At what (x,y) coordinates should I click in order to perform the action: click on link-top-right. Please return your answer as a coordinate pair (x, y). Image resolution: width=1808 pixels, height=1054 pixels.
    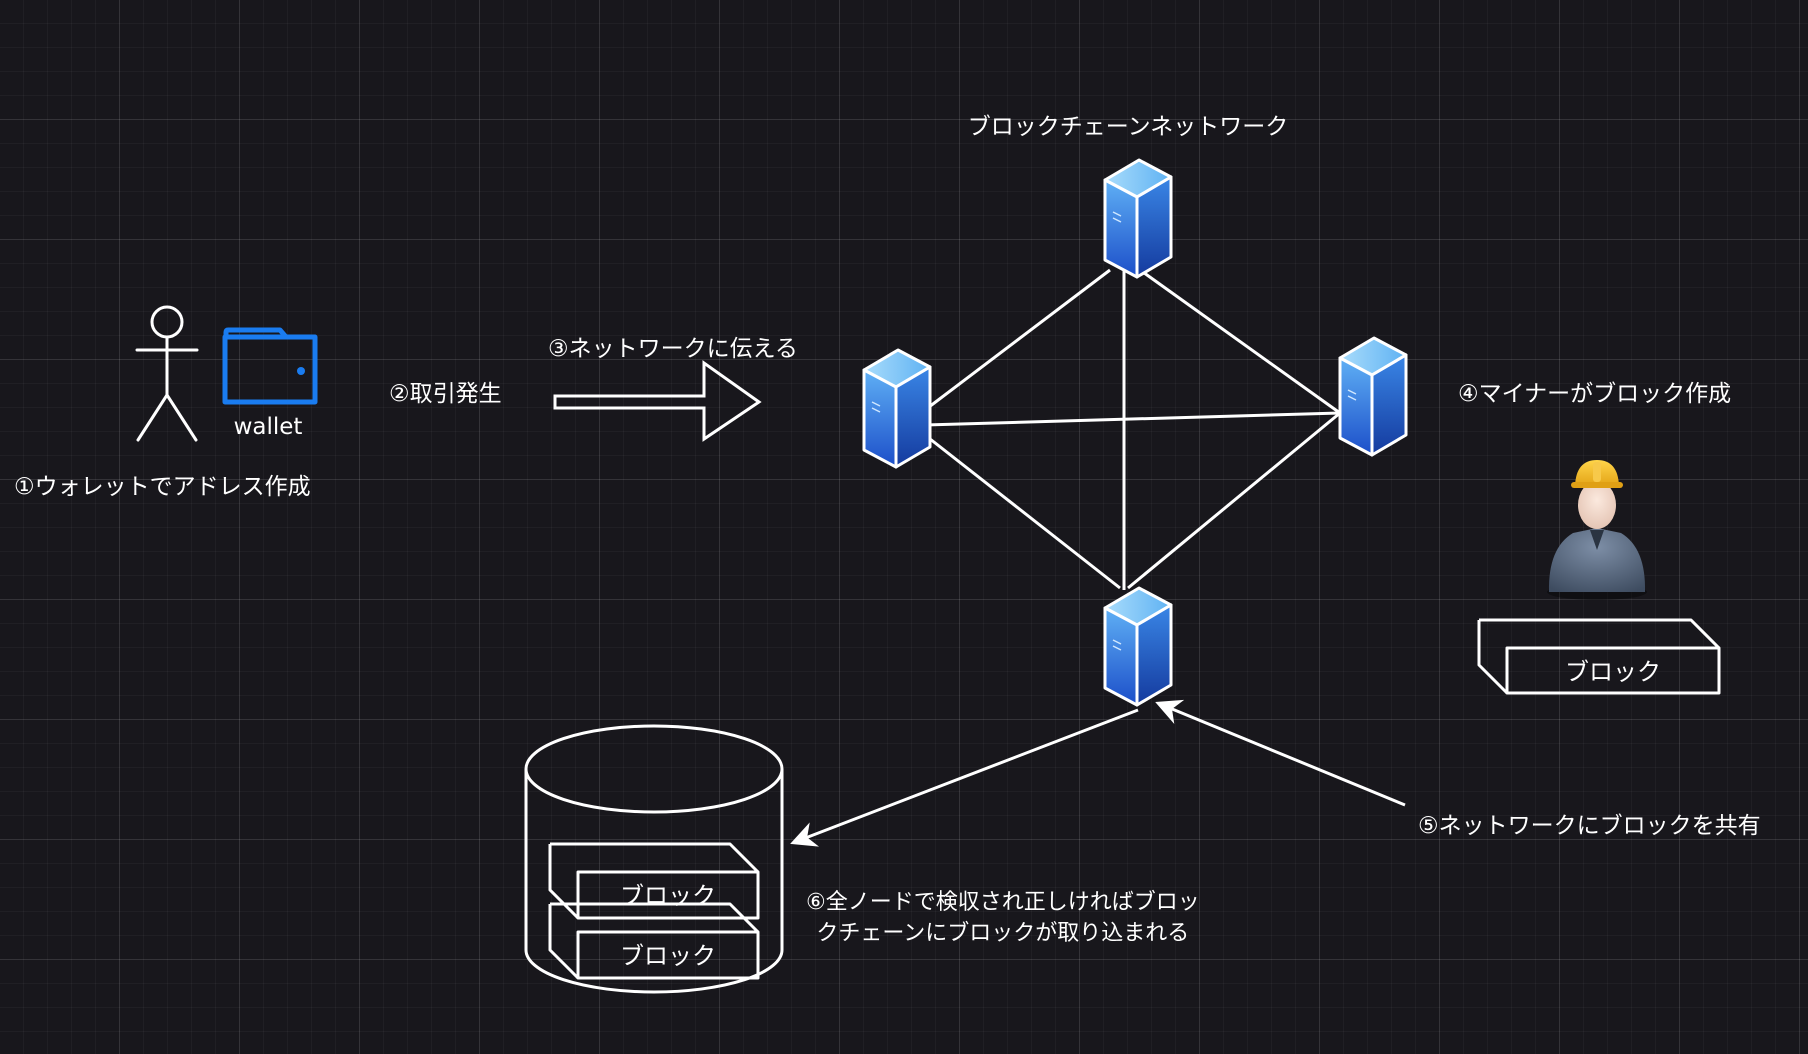
    Looking at the image, I should click on (1240, 341).